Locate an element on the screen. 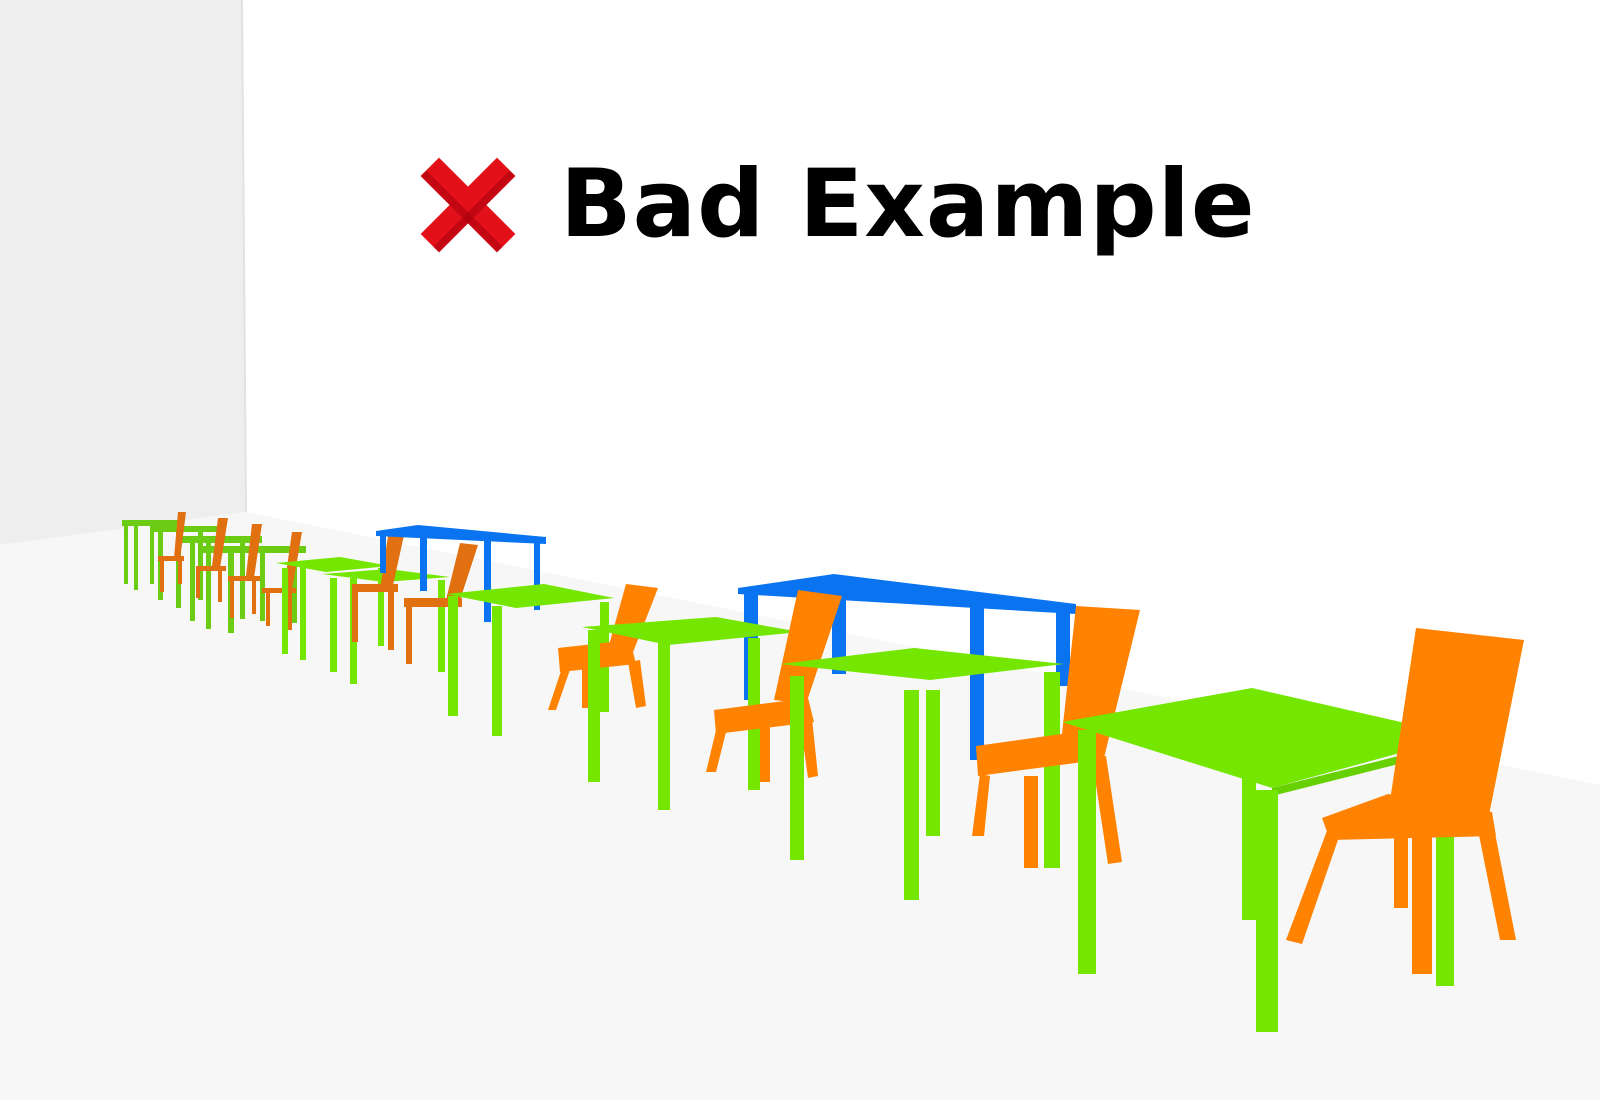 This screenshot has height=1100, width=1600. cross-mark-icon is located at coordinates (468, 205).